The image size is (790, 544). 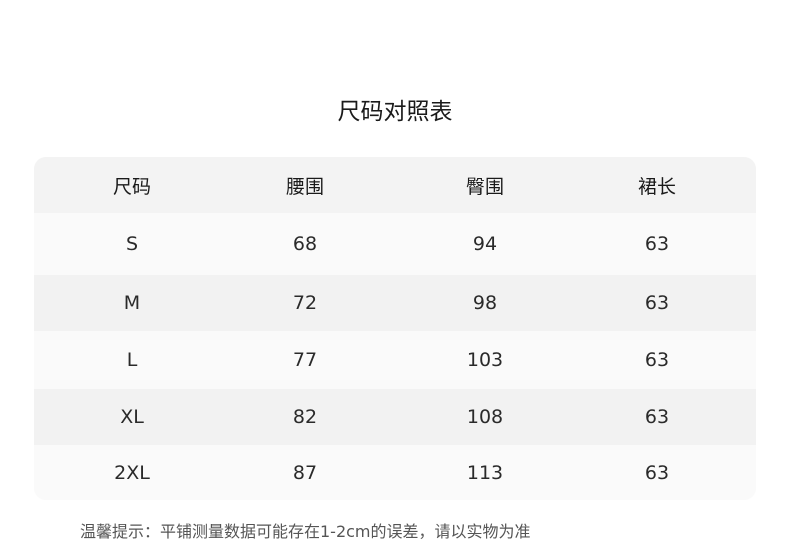 What do you see at coordinates (305, 472) in the screenshot?
I see `waist-cell: 87` at bounding box center [305, 472].